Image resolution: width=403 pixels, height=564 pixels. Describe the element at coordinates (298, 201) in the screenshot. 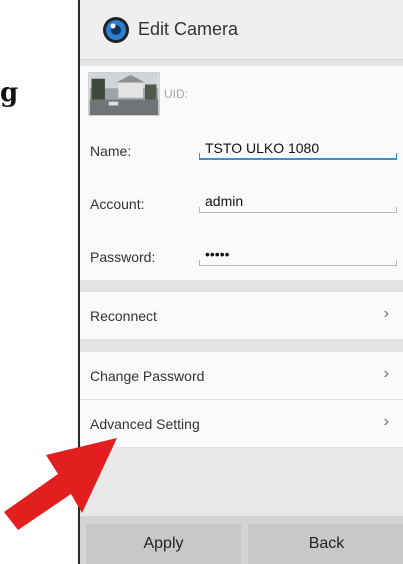

I see `account-input: admin` at that location.